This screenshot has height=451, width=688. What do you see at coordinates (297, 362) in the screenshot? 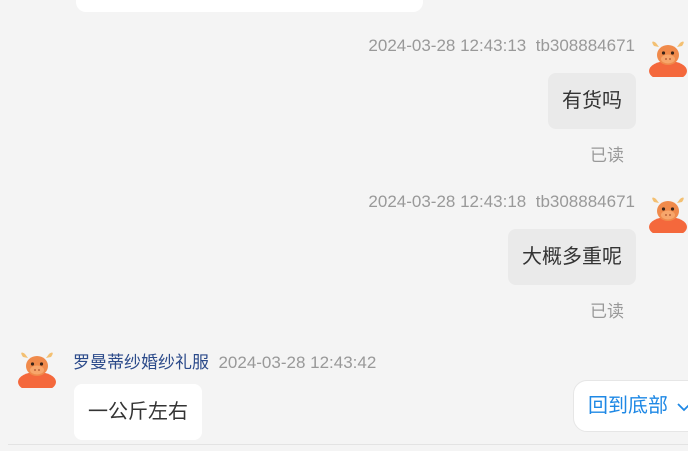
I see `message-timestamp: 2024-03-28 12:43:42` at bounding box center [297, 362].